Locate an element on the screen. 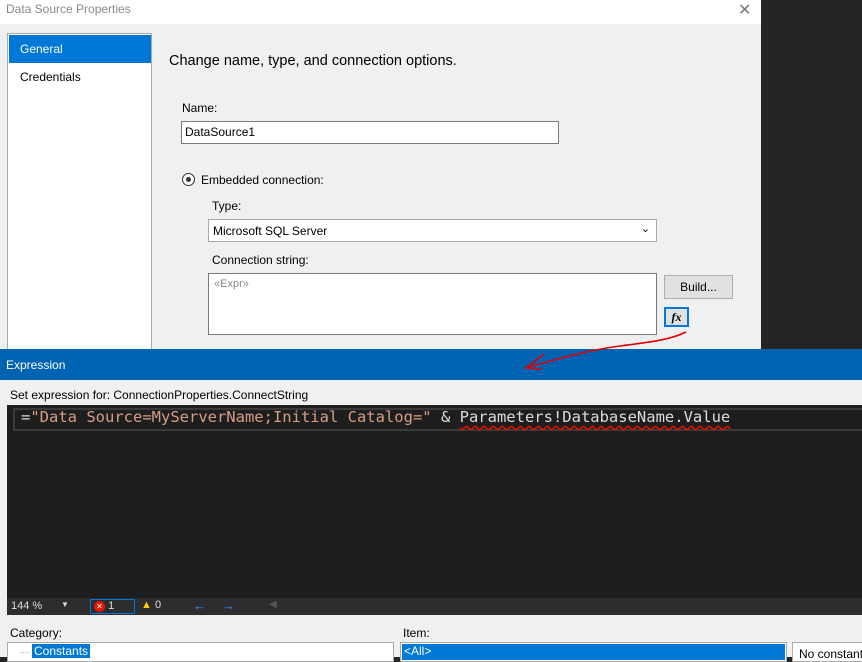 Image resolution: width=862 pixels, height=662 pixels. description-box: No constant is located at coordinates (827, 652).